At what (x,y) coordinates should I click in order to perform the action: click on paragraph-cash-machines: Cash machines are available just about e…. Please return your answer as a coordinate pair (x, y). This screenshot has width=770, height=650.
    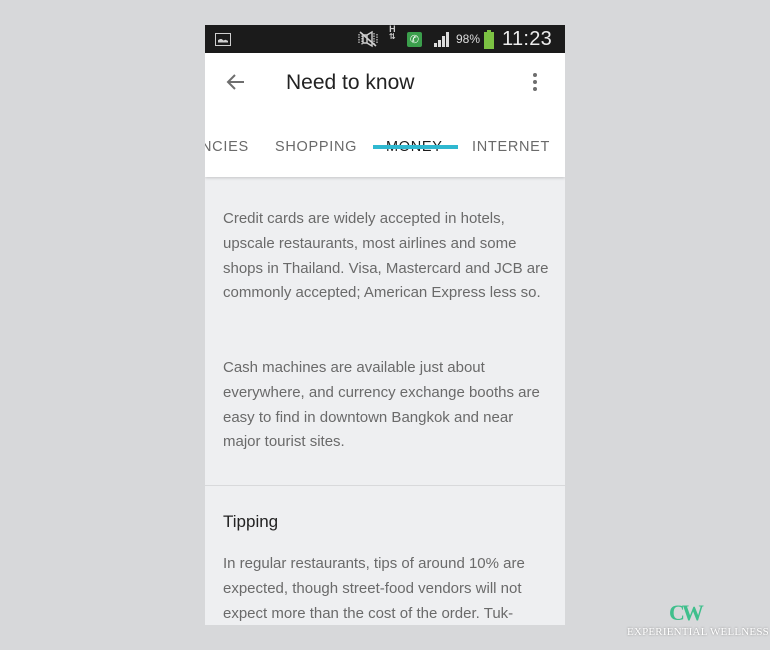
    Looking at the image, I should click on (381, 405).